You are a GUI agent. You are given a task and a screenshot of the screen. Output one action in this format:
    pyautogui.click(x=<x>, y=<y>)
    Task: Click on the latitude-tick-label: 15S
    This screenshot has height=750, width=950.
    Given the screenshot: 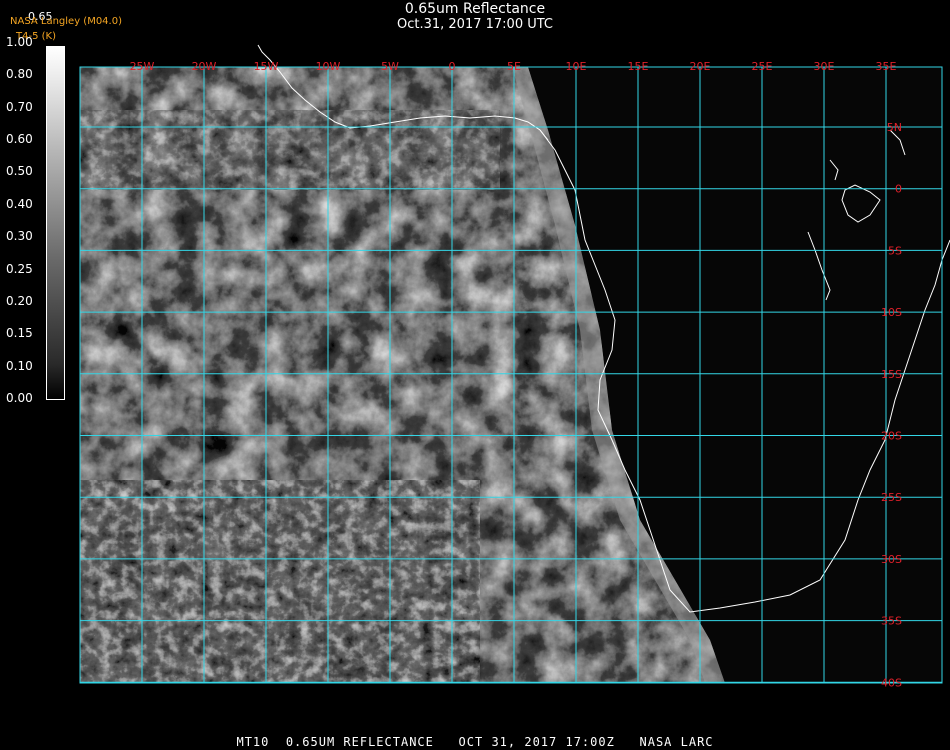 What is the action you would take?
    pyautogui.click(x=891, y=374)
    